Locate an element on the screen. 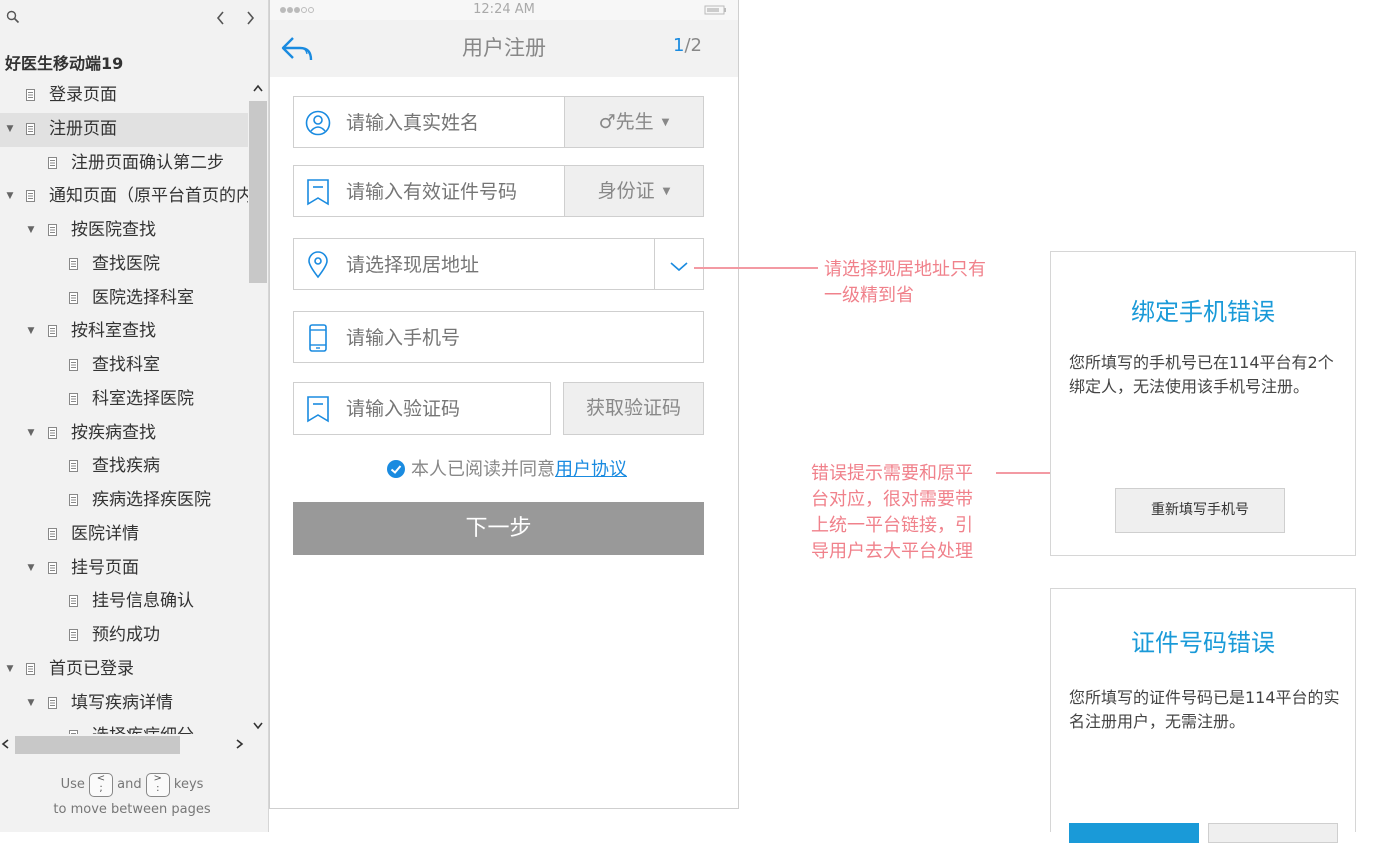 The height and width of the screenshot is (843, 1375). scroll-left-icon is located at coordinates (6, 744).